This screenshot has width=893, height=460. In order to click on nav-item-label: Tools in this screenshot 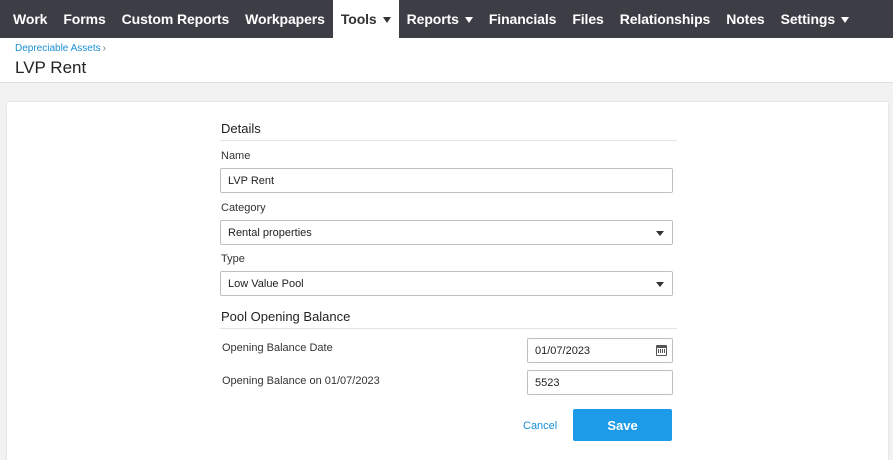, I will do `click(358, 19)`.